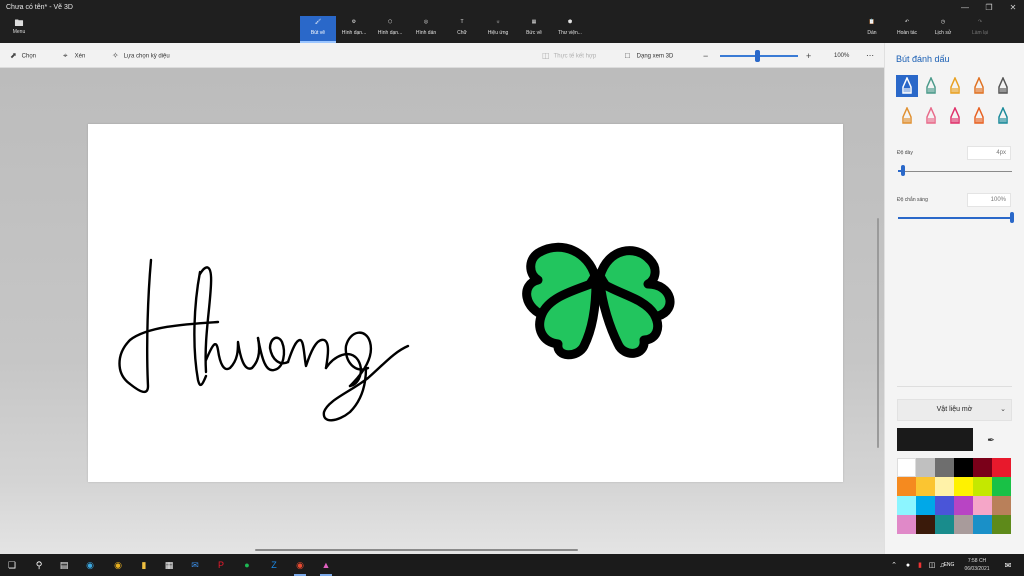 The width and height of the screenshot is (1024, 576). I want to click on calligraphy-pen-icon, so click(931, 86).